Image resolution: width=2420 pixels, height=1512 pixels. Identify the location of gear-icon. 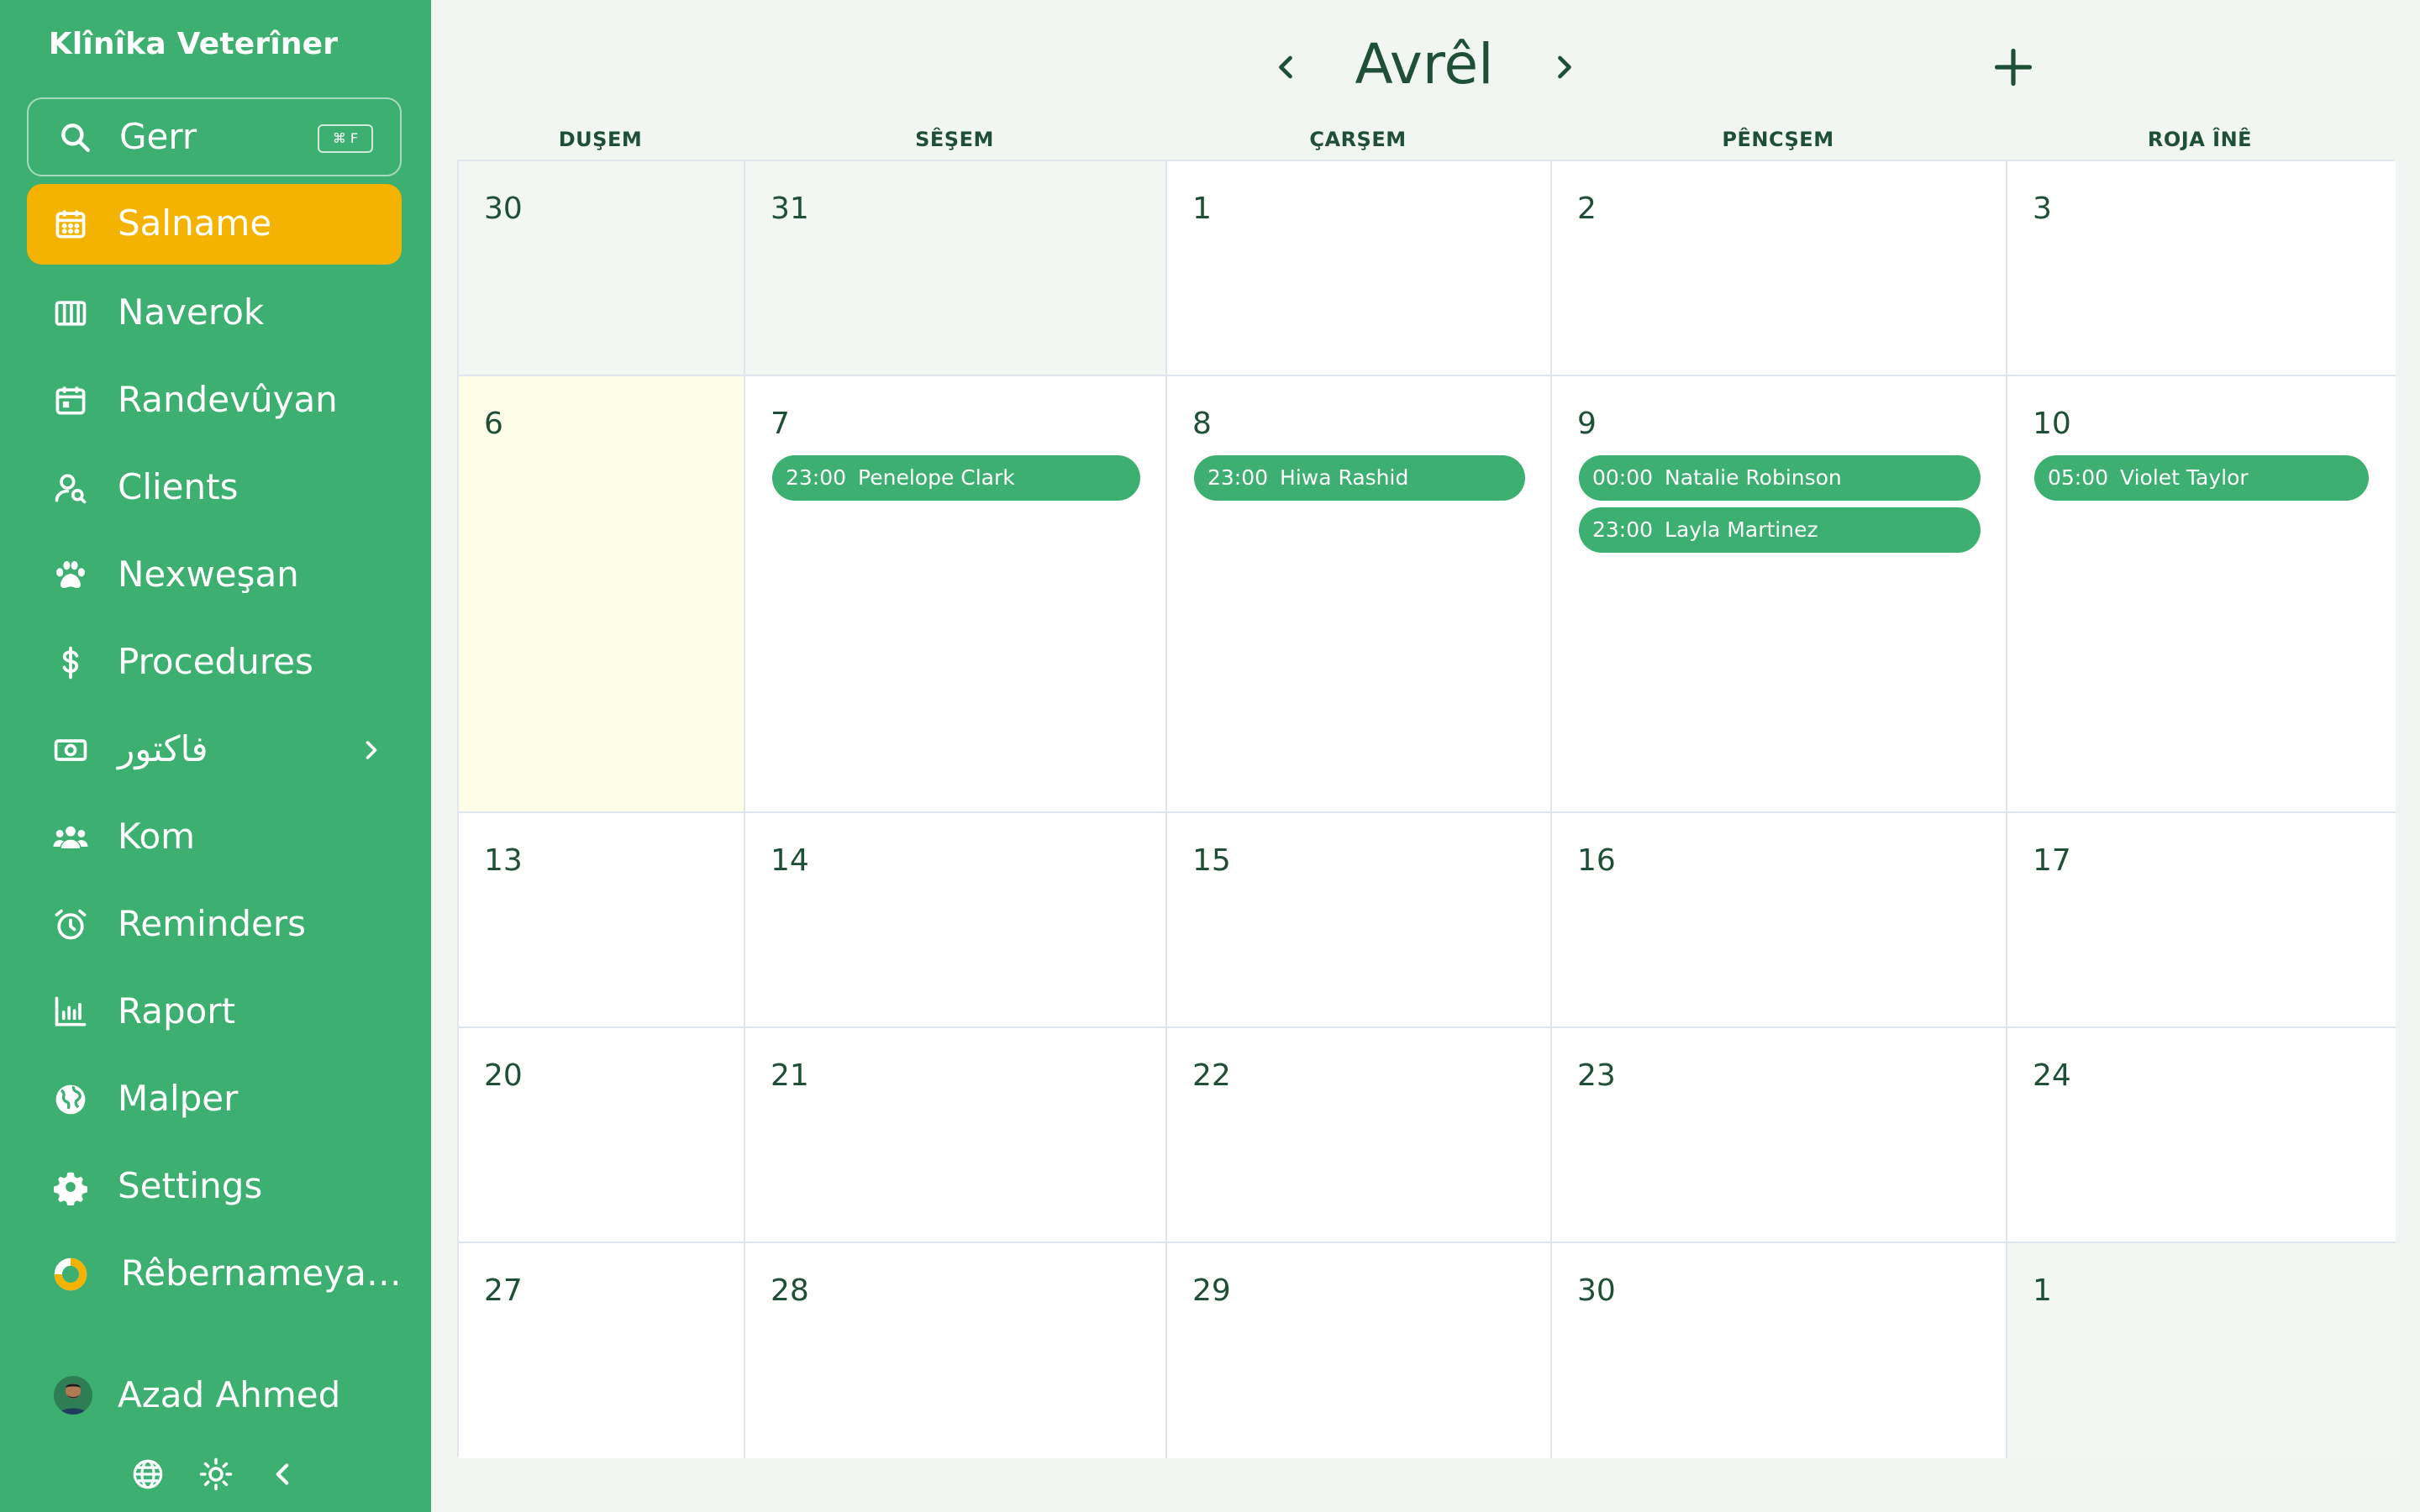
(70, 1188).